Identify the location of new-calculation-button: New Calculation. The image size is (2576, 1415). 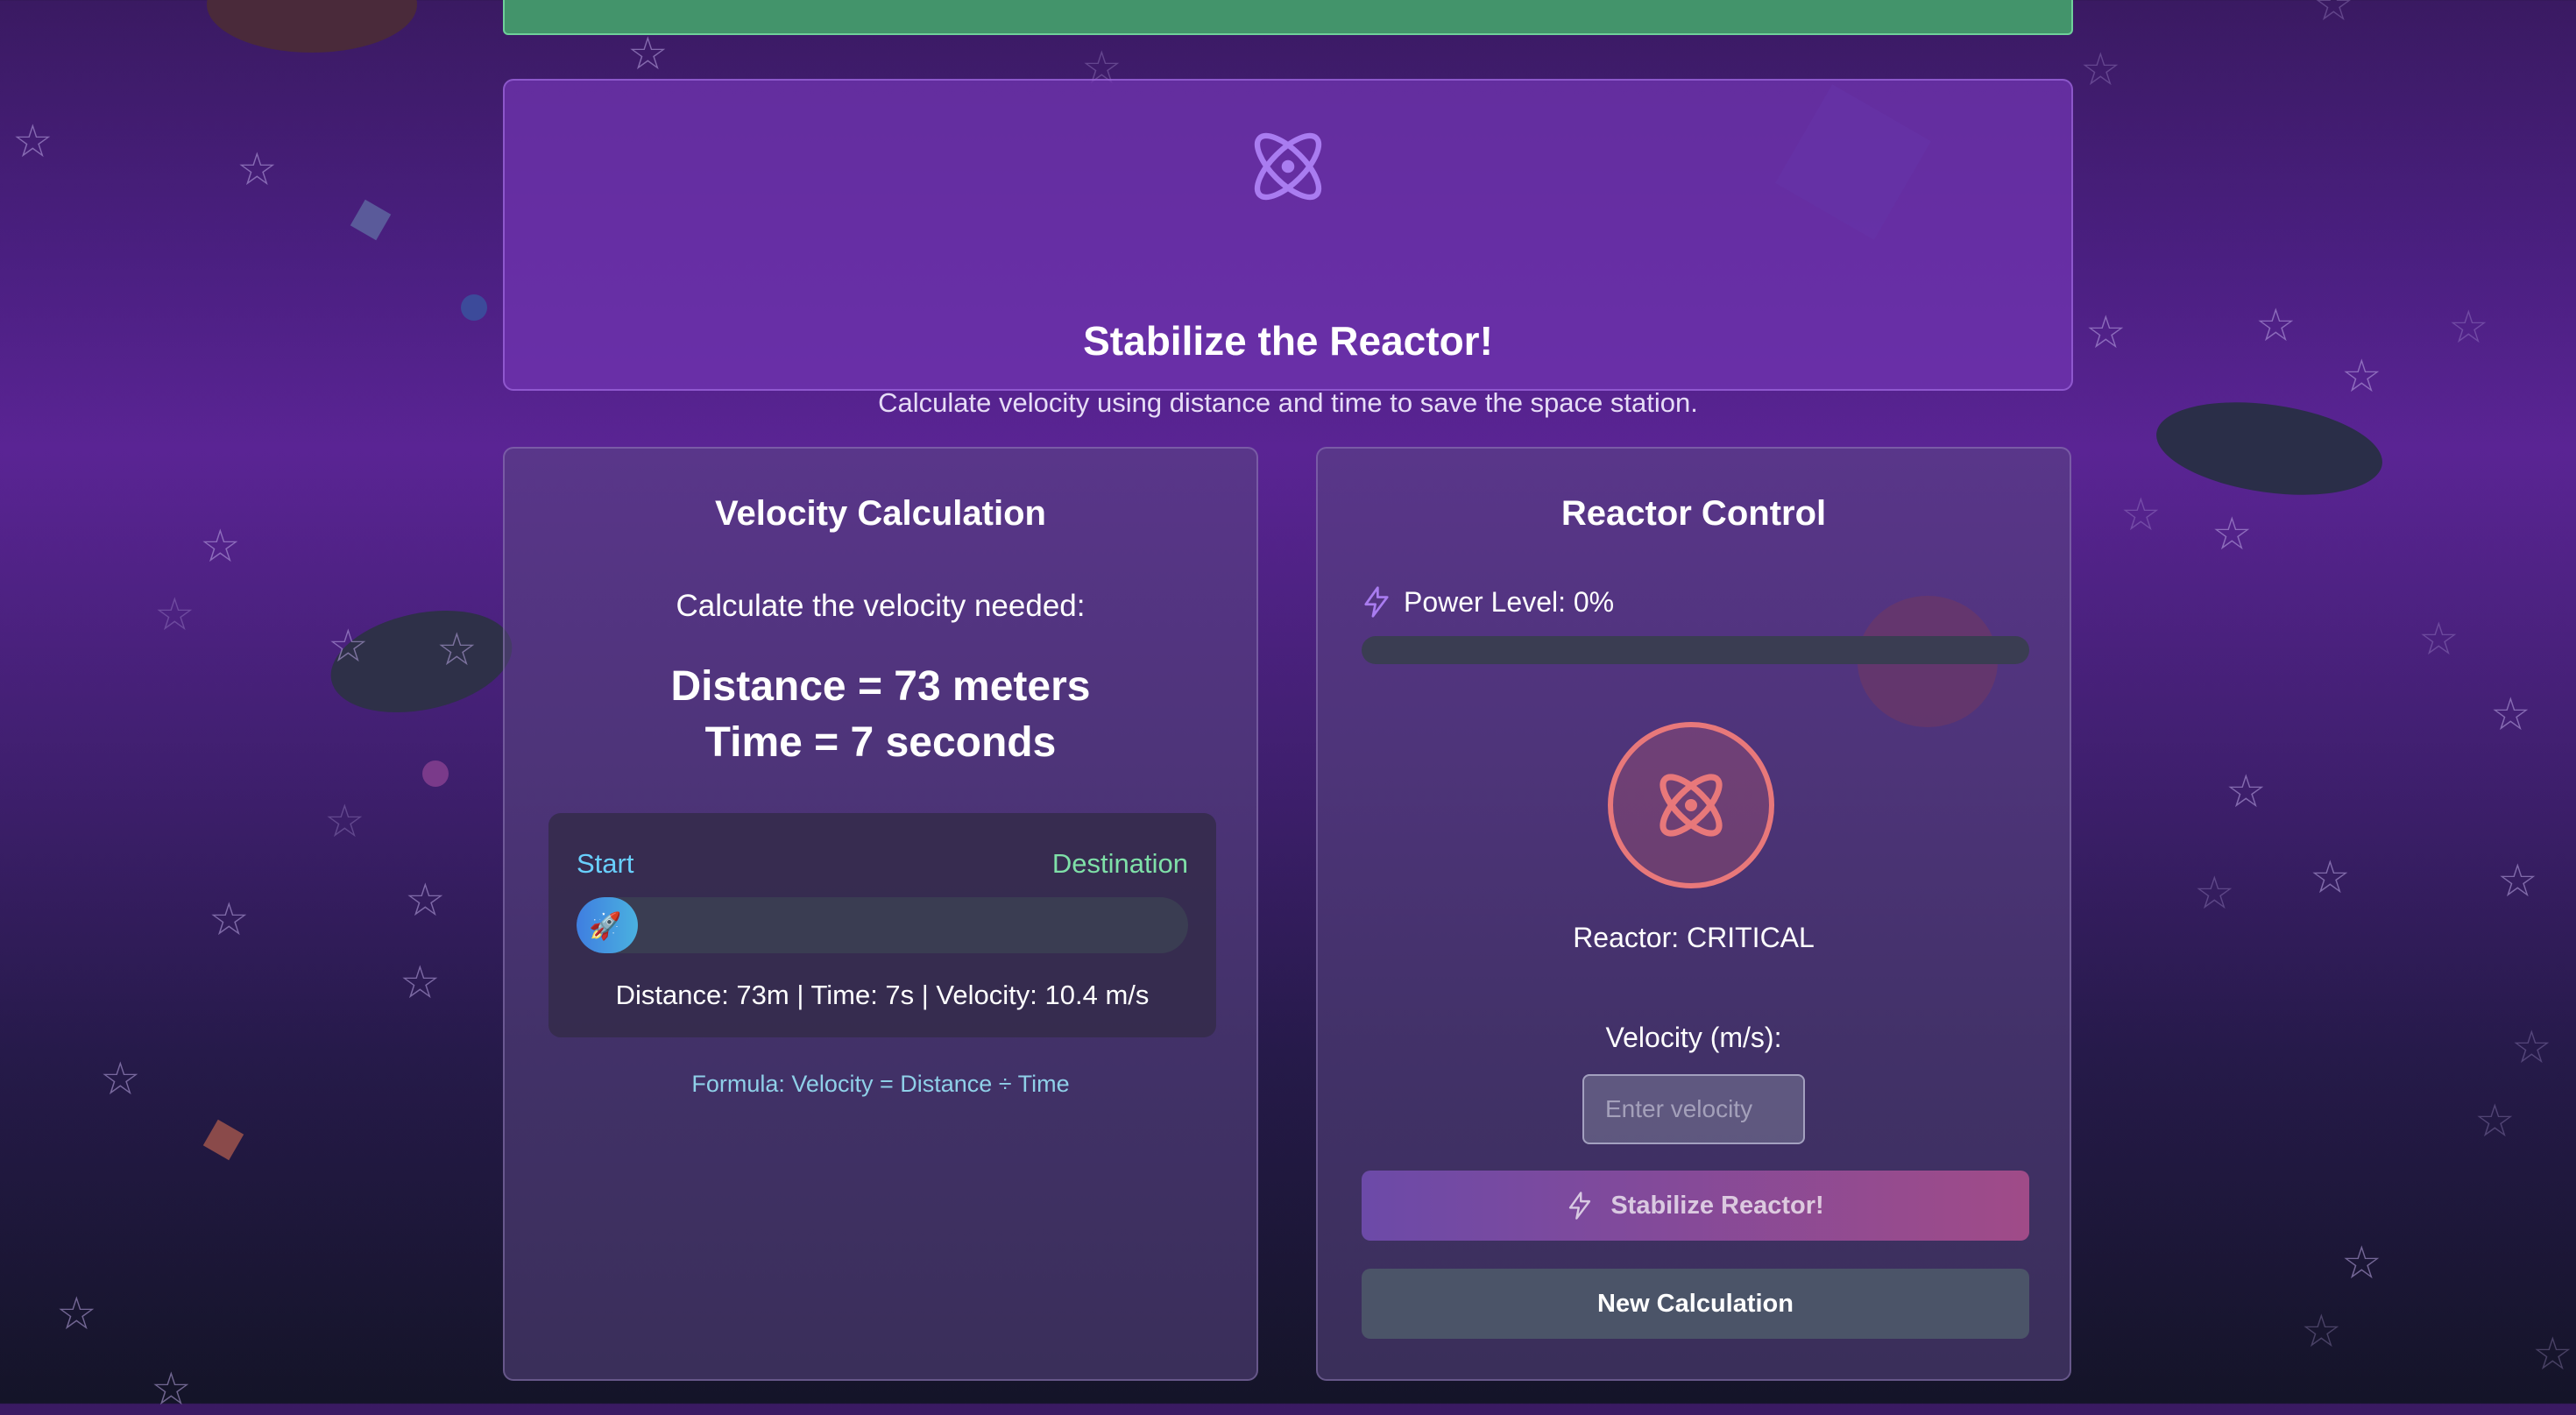
(1695, 1304).